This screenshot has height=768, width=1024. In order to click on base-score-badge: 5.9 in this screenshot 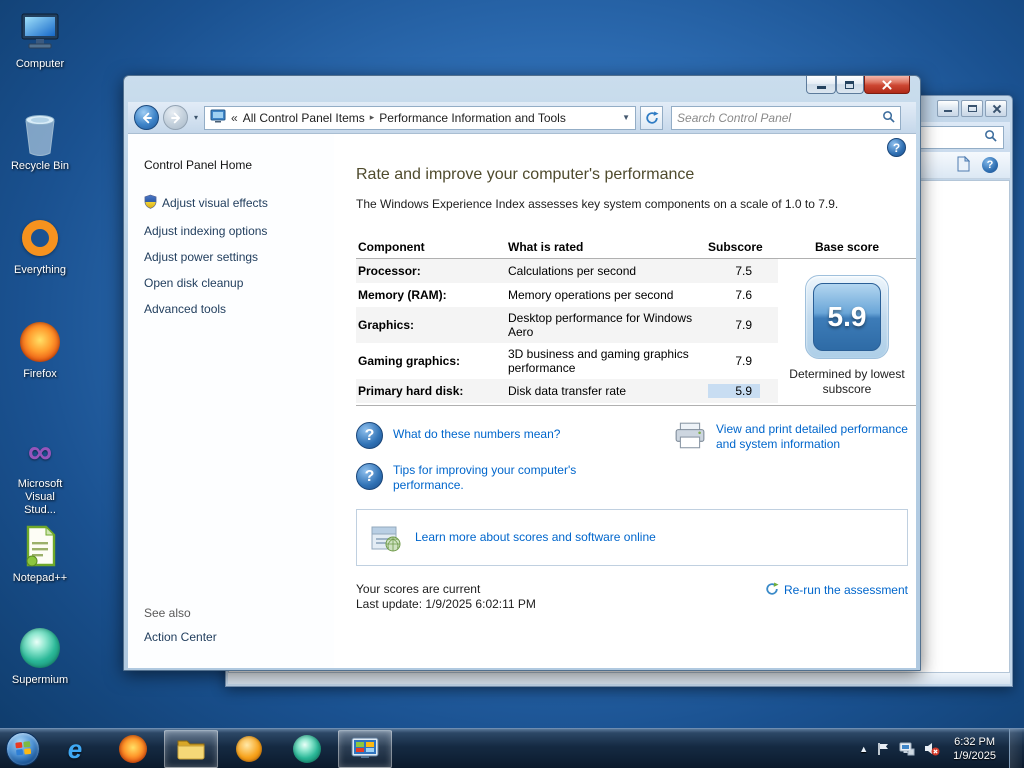, I will do `click(847, 317)`.